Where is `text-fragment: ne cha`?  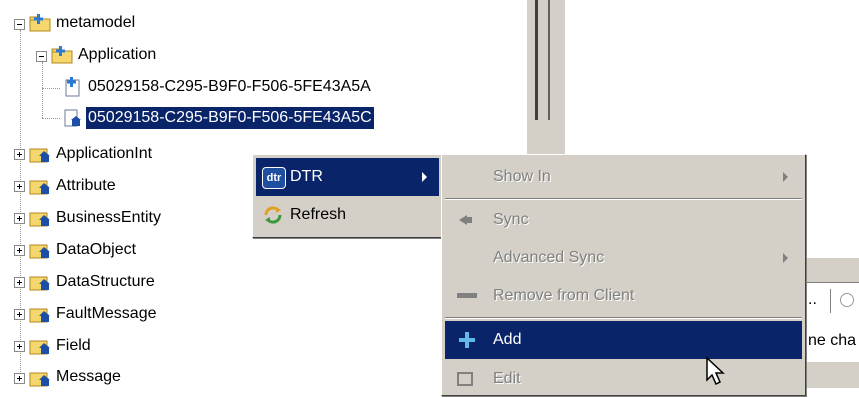 text-fragment: ne cha is located at coordinates (832, 340).